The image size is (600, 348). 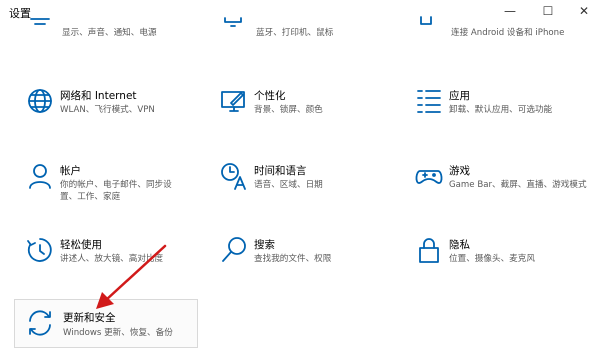 What do you see at coordinates (583, 11) in the screenshot?
I see `close-button: ✕` at bounding box center [583, 11].